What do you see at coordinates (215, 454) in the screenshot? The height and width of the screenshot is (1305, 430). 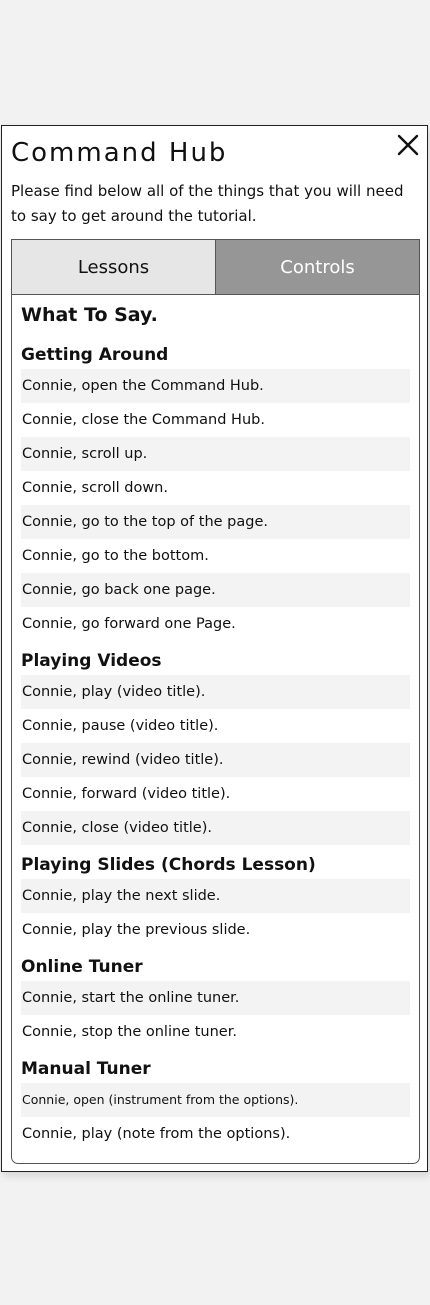 I see `command-item: Connie, scroll up.` at bounding box center [215, 454].